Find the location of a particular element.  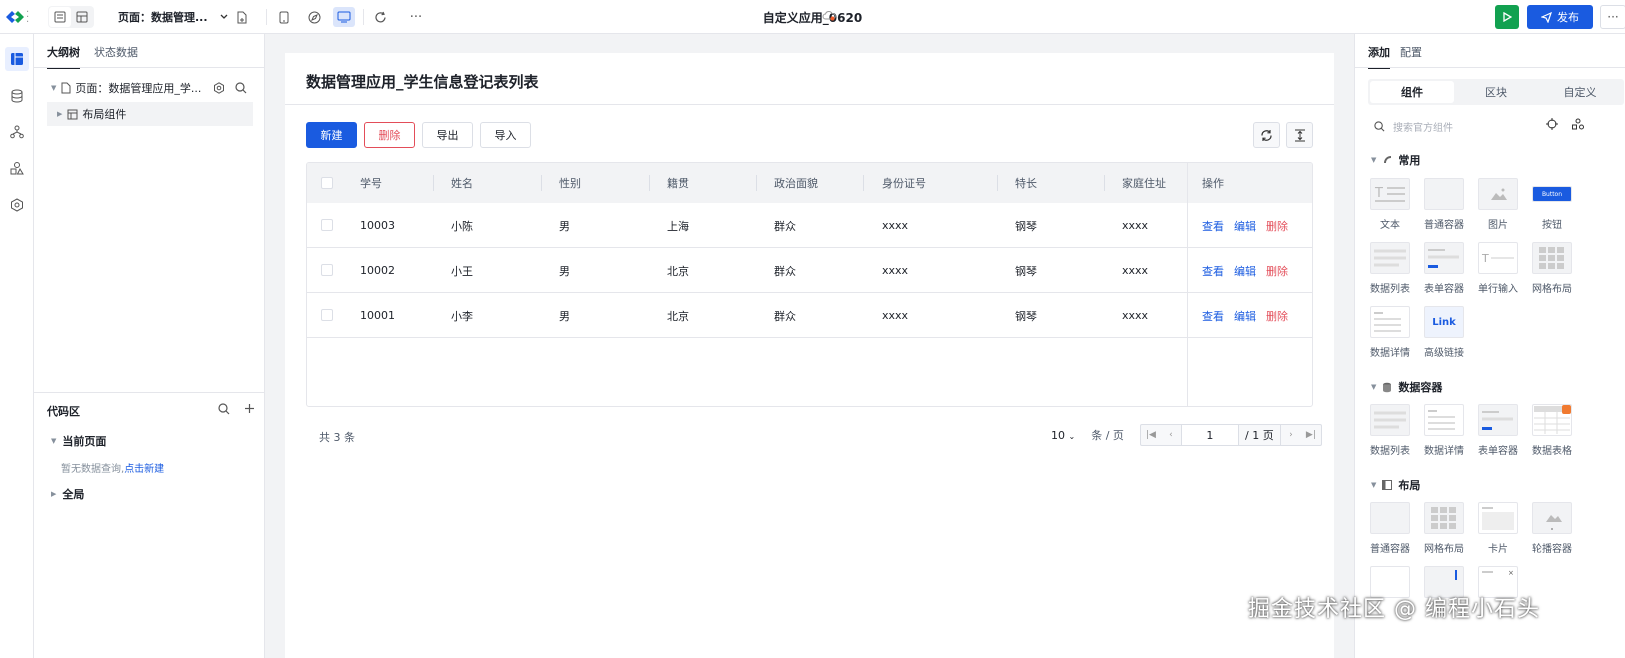

chevron-down-icon is located at coordinates (224, 16).